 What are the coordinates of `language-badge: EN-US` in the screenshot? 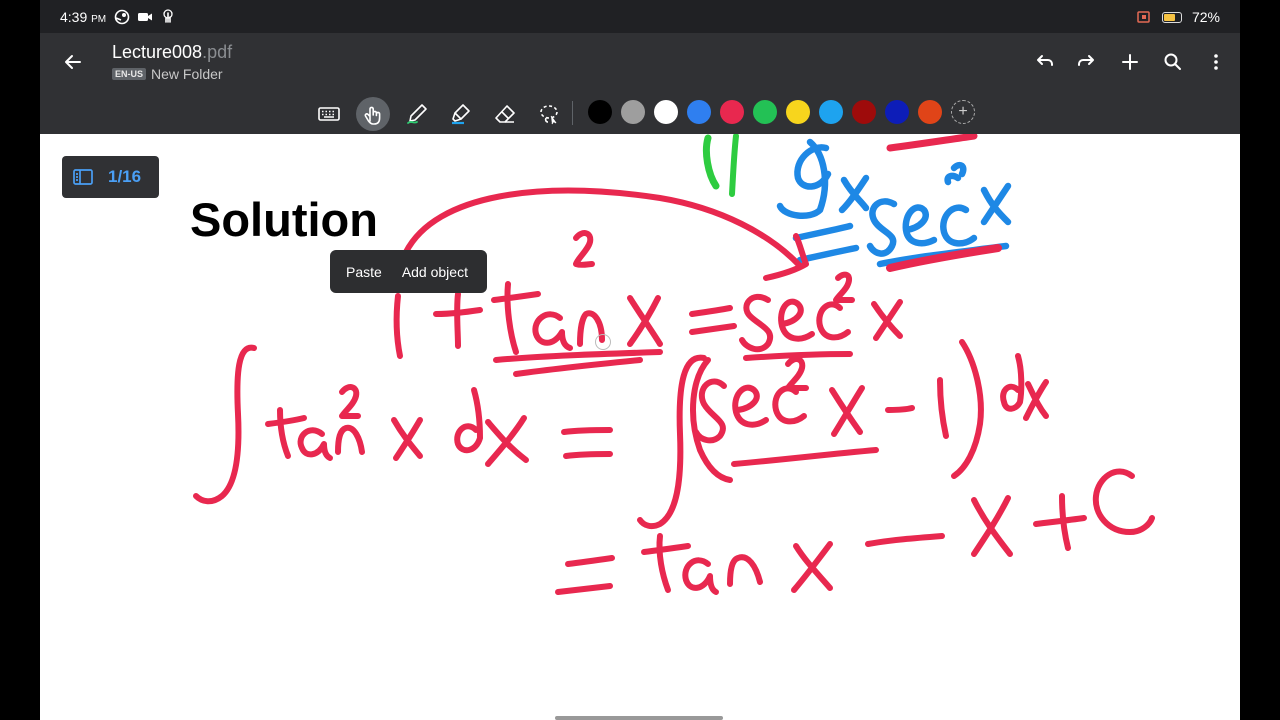 It's located at (129, 74).